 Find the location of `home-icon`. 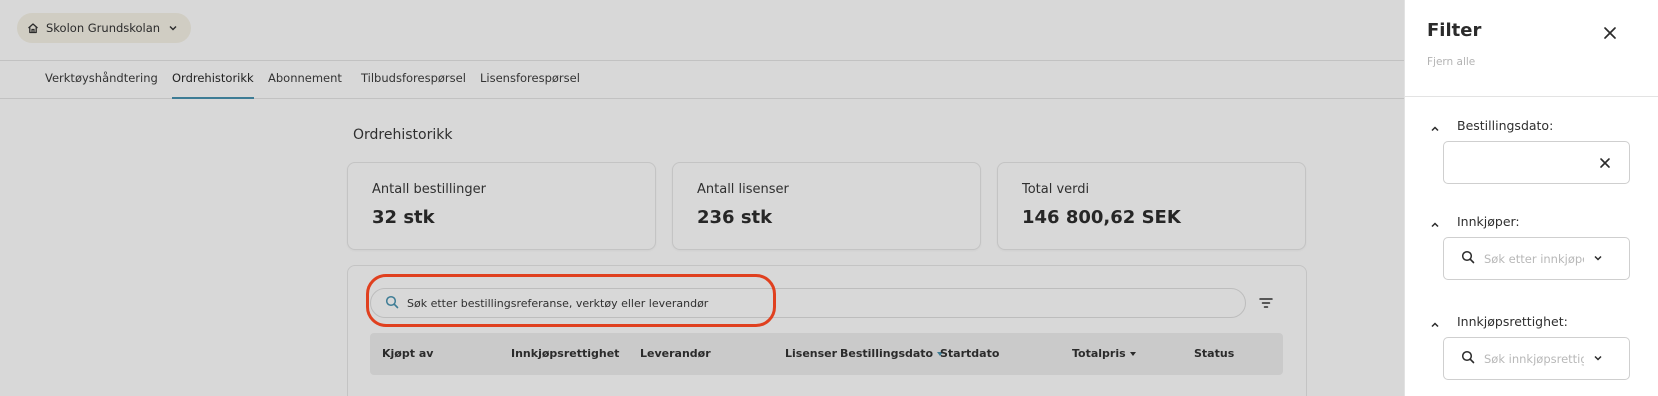

home-icon is located at coordinates (33, 28).